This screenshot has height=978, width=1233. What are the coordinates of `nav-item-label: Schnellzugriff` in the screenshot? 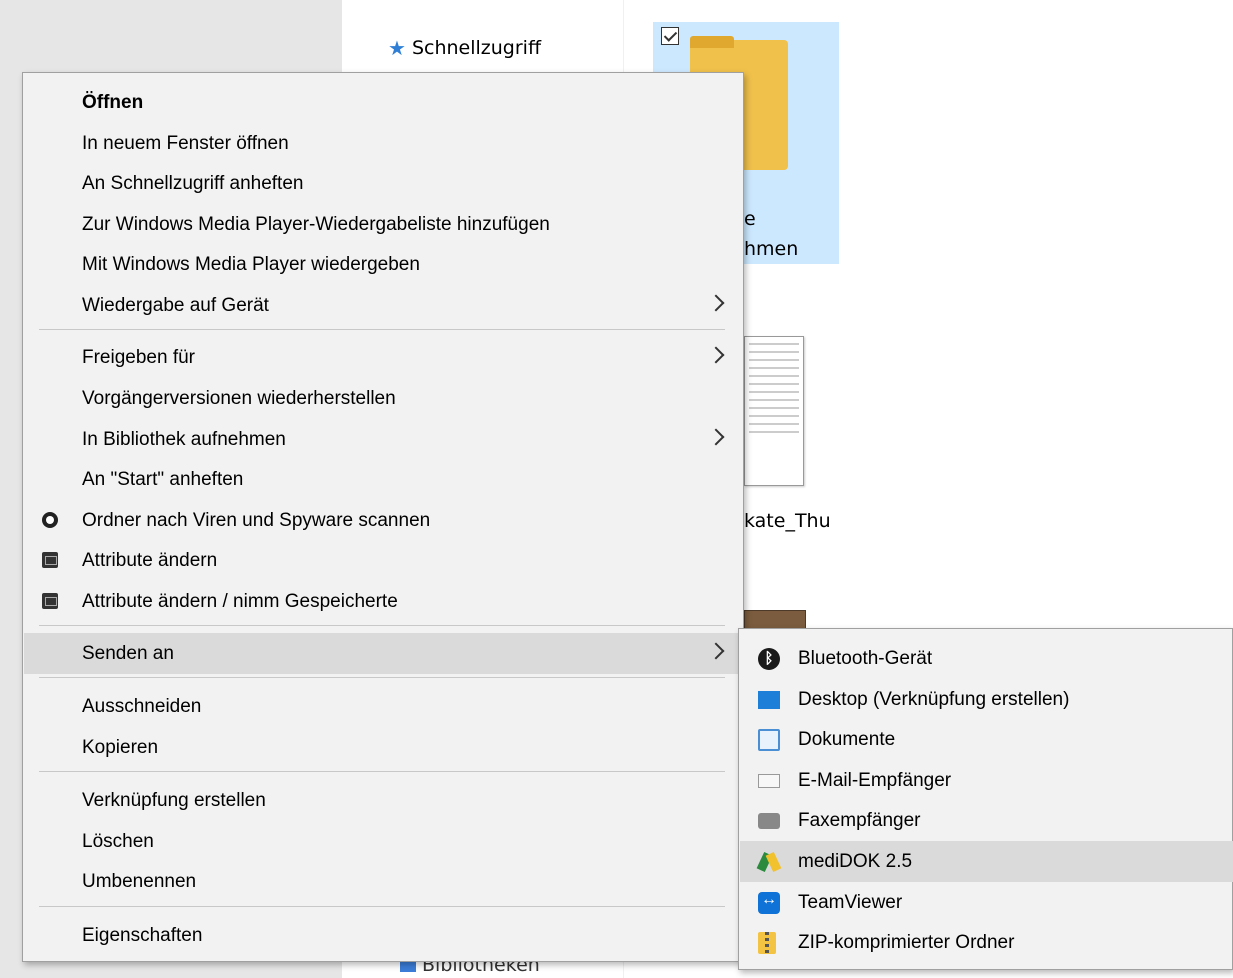 It's located at (476, 48).